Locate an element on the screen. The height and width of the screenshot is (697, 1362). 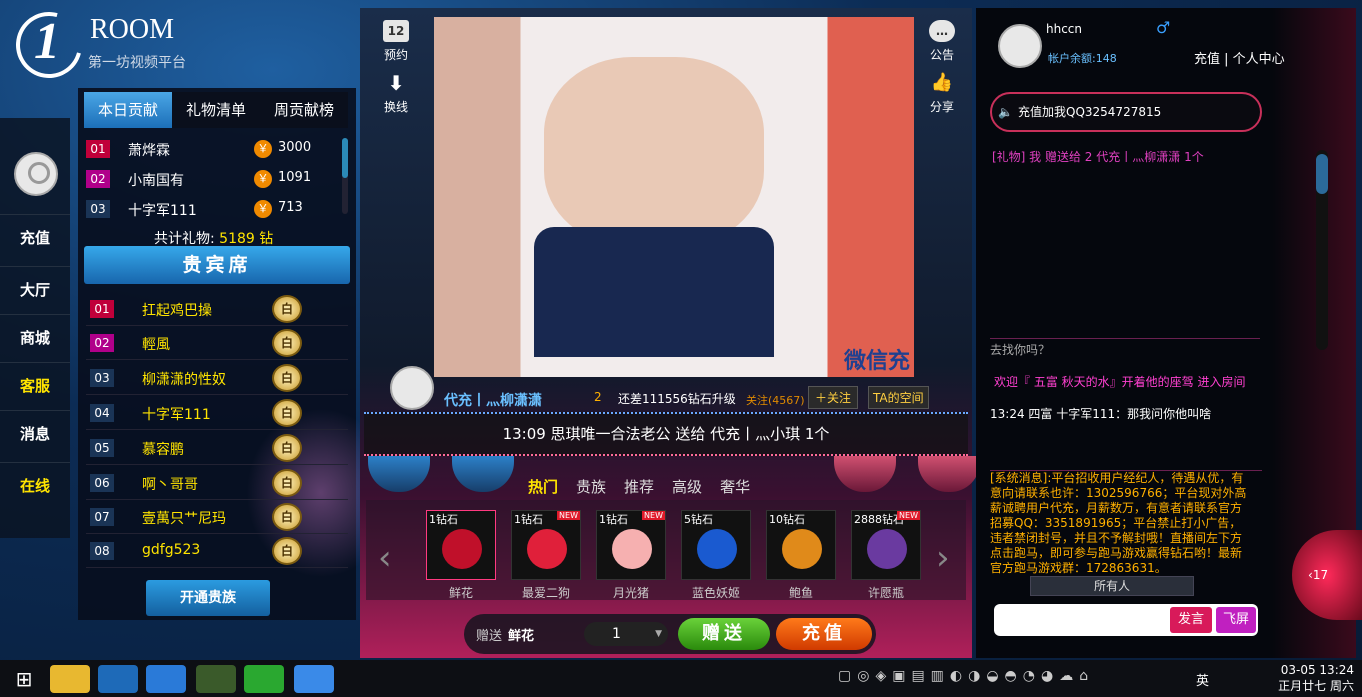
wechat-icon is located at coordinates (264, 679).